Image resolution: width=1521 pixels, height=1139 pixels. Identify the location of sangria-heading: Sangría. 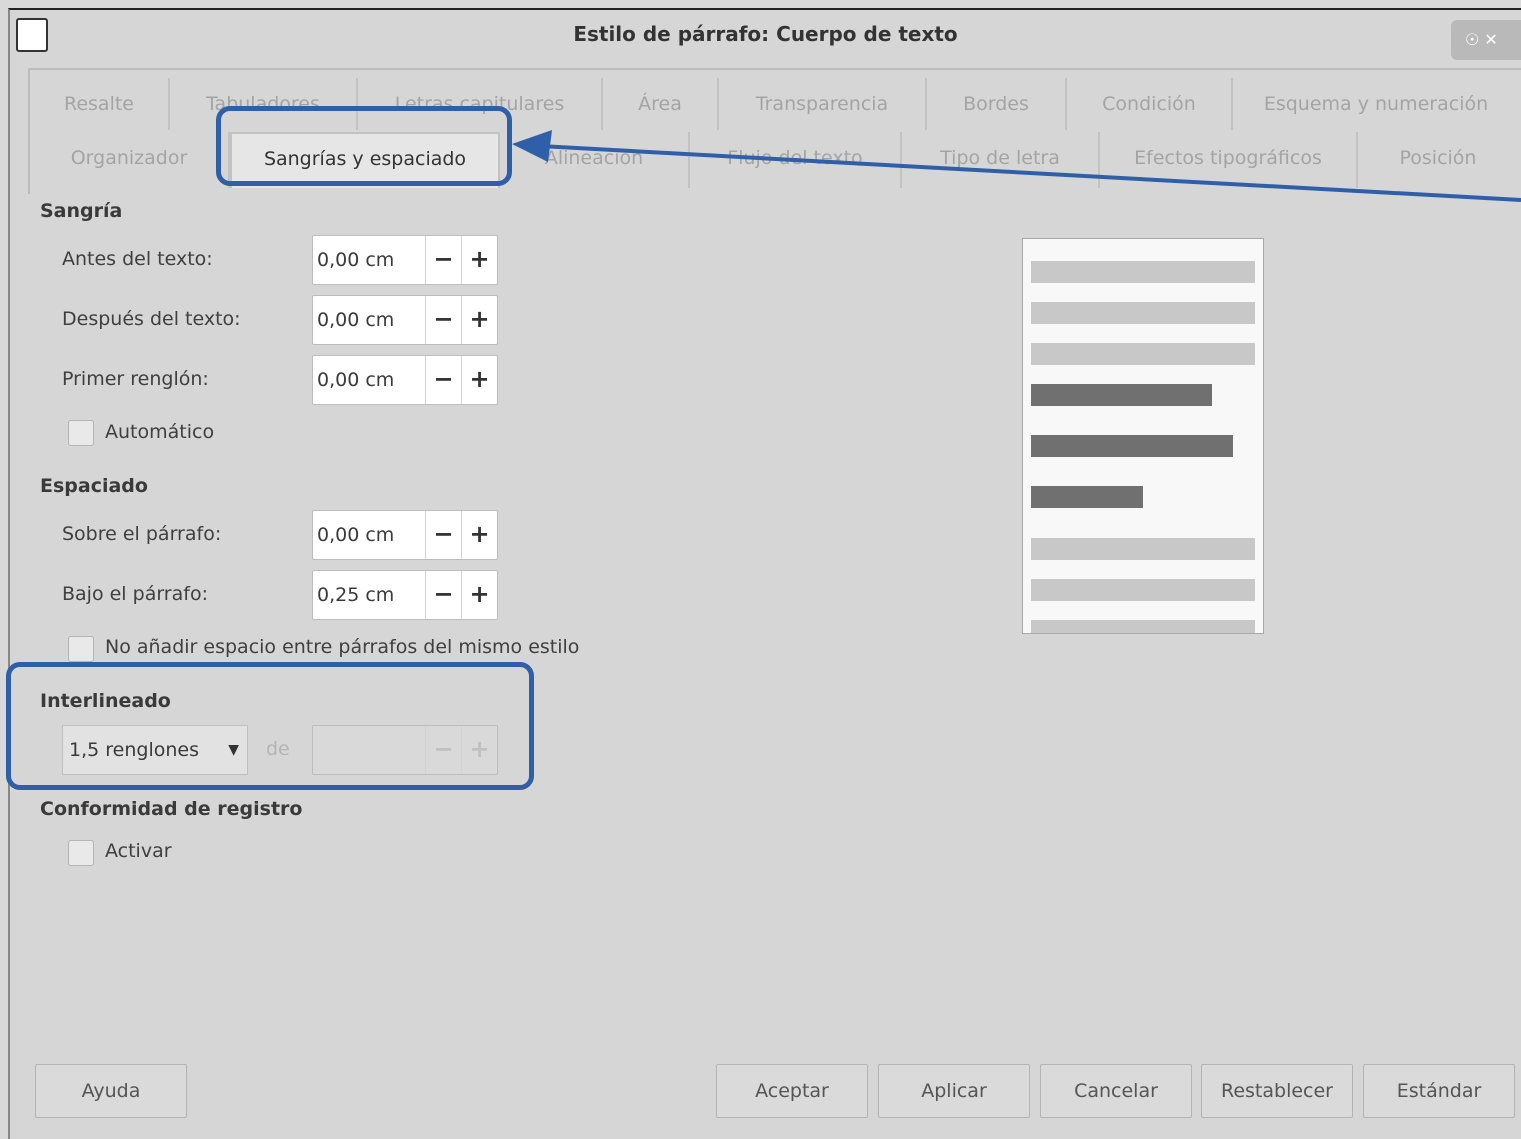
(81, 211).